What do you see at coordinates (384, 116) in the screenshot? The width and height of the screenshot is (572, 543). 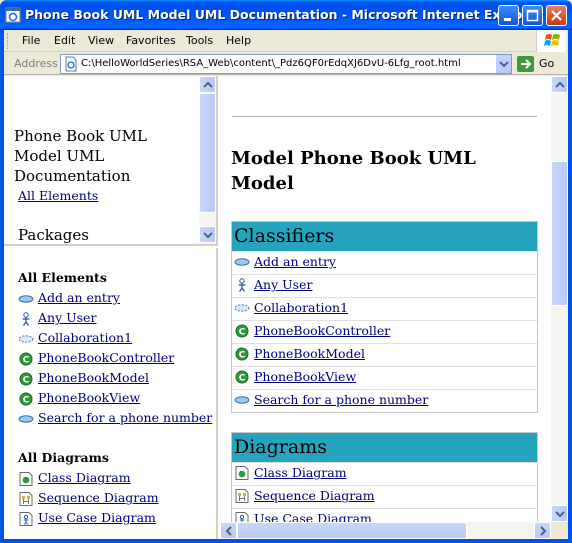 I see `divider` at bounding box center [384, 116].